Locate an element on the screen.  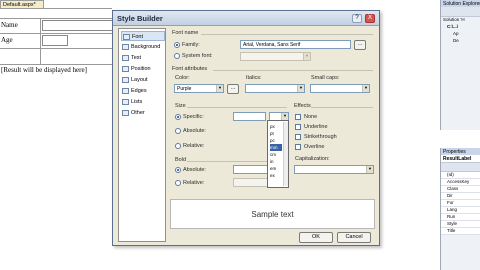
property-row: Class is located at coordinates (460, 189).